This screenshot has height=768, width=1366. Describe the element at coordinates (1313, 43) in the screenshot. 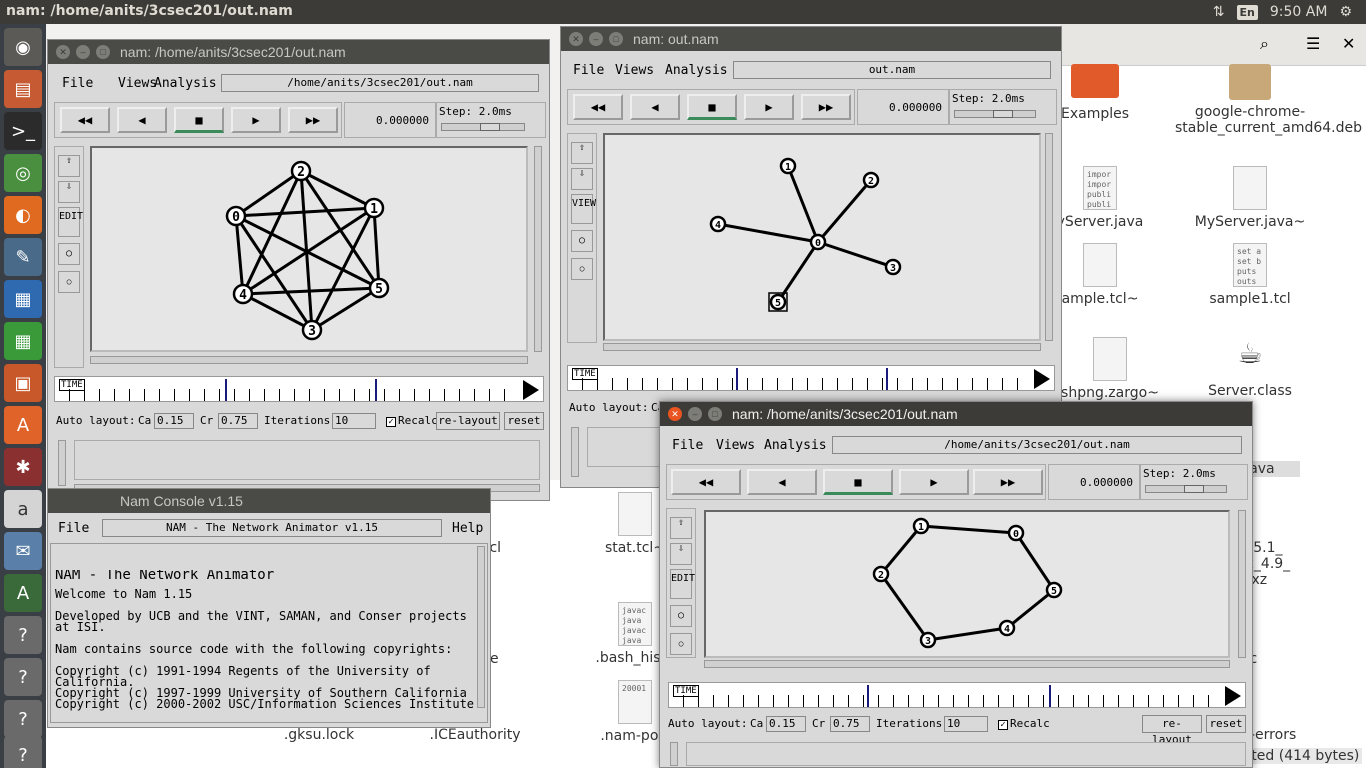

I see `menu-icon: ☰` at that location.